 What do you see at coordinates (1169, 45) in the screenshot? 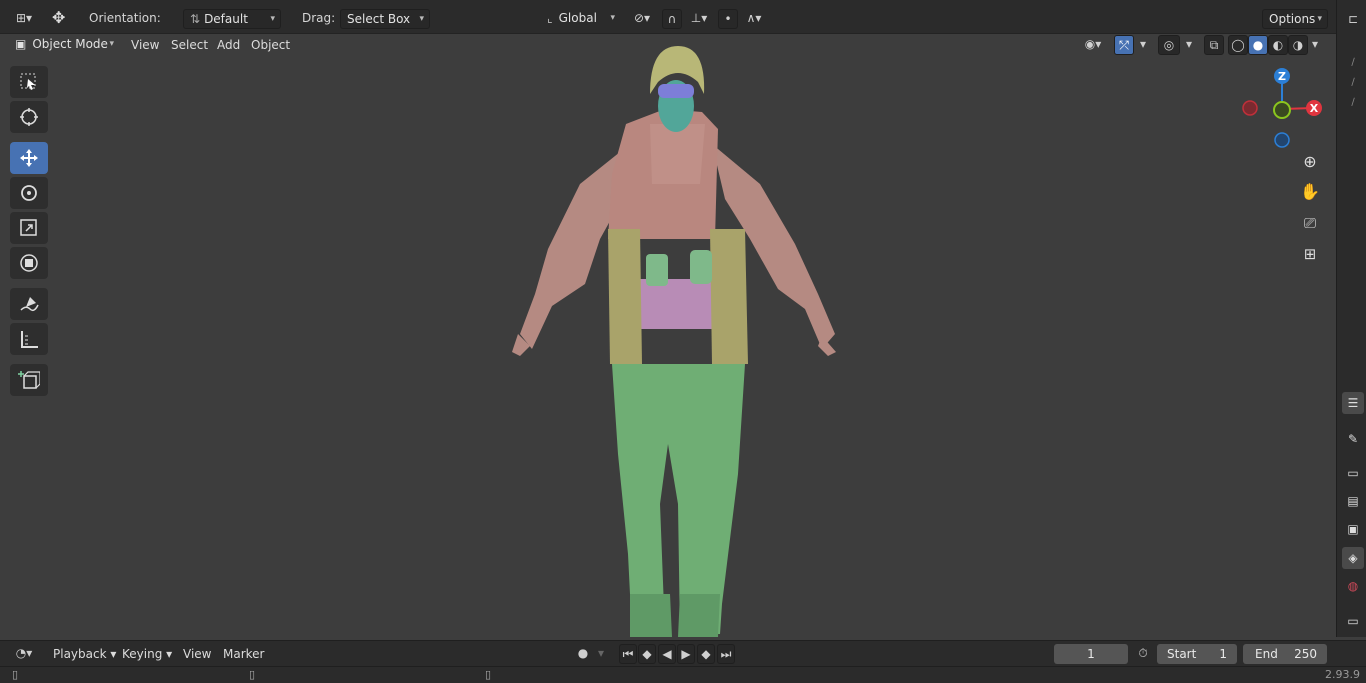
I see `overlays-icon: ◎` at bounding box center [1169, 45].